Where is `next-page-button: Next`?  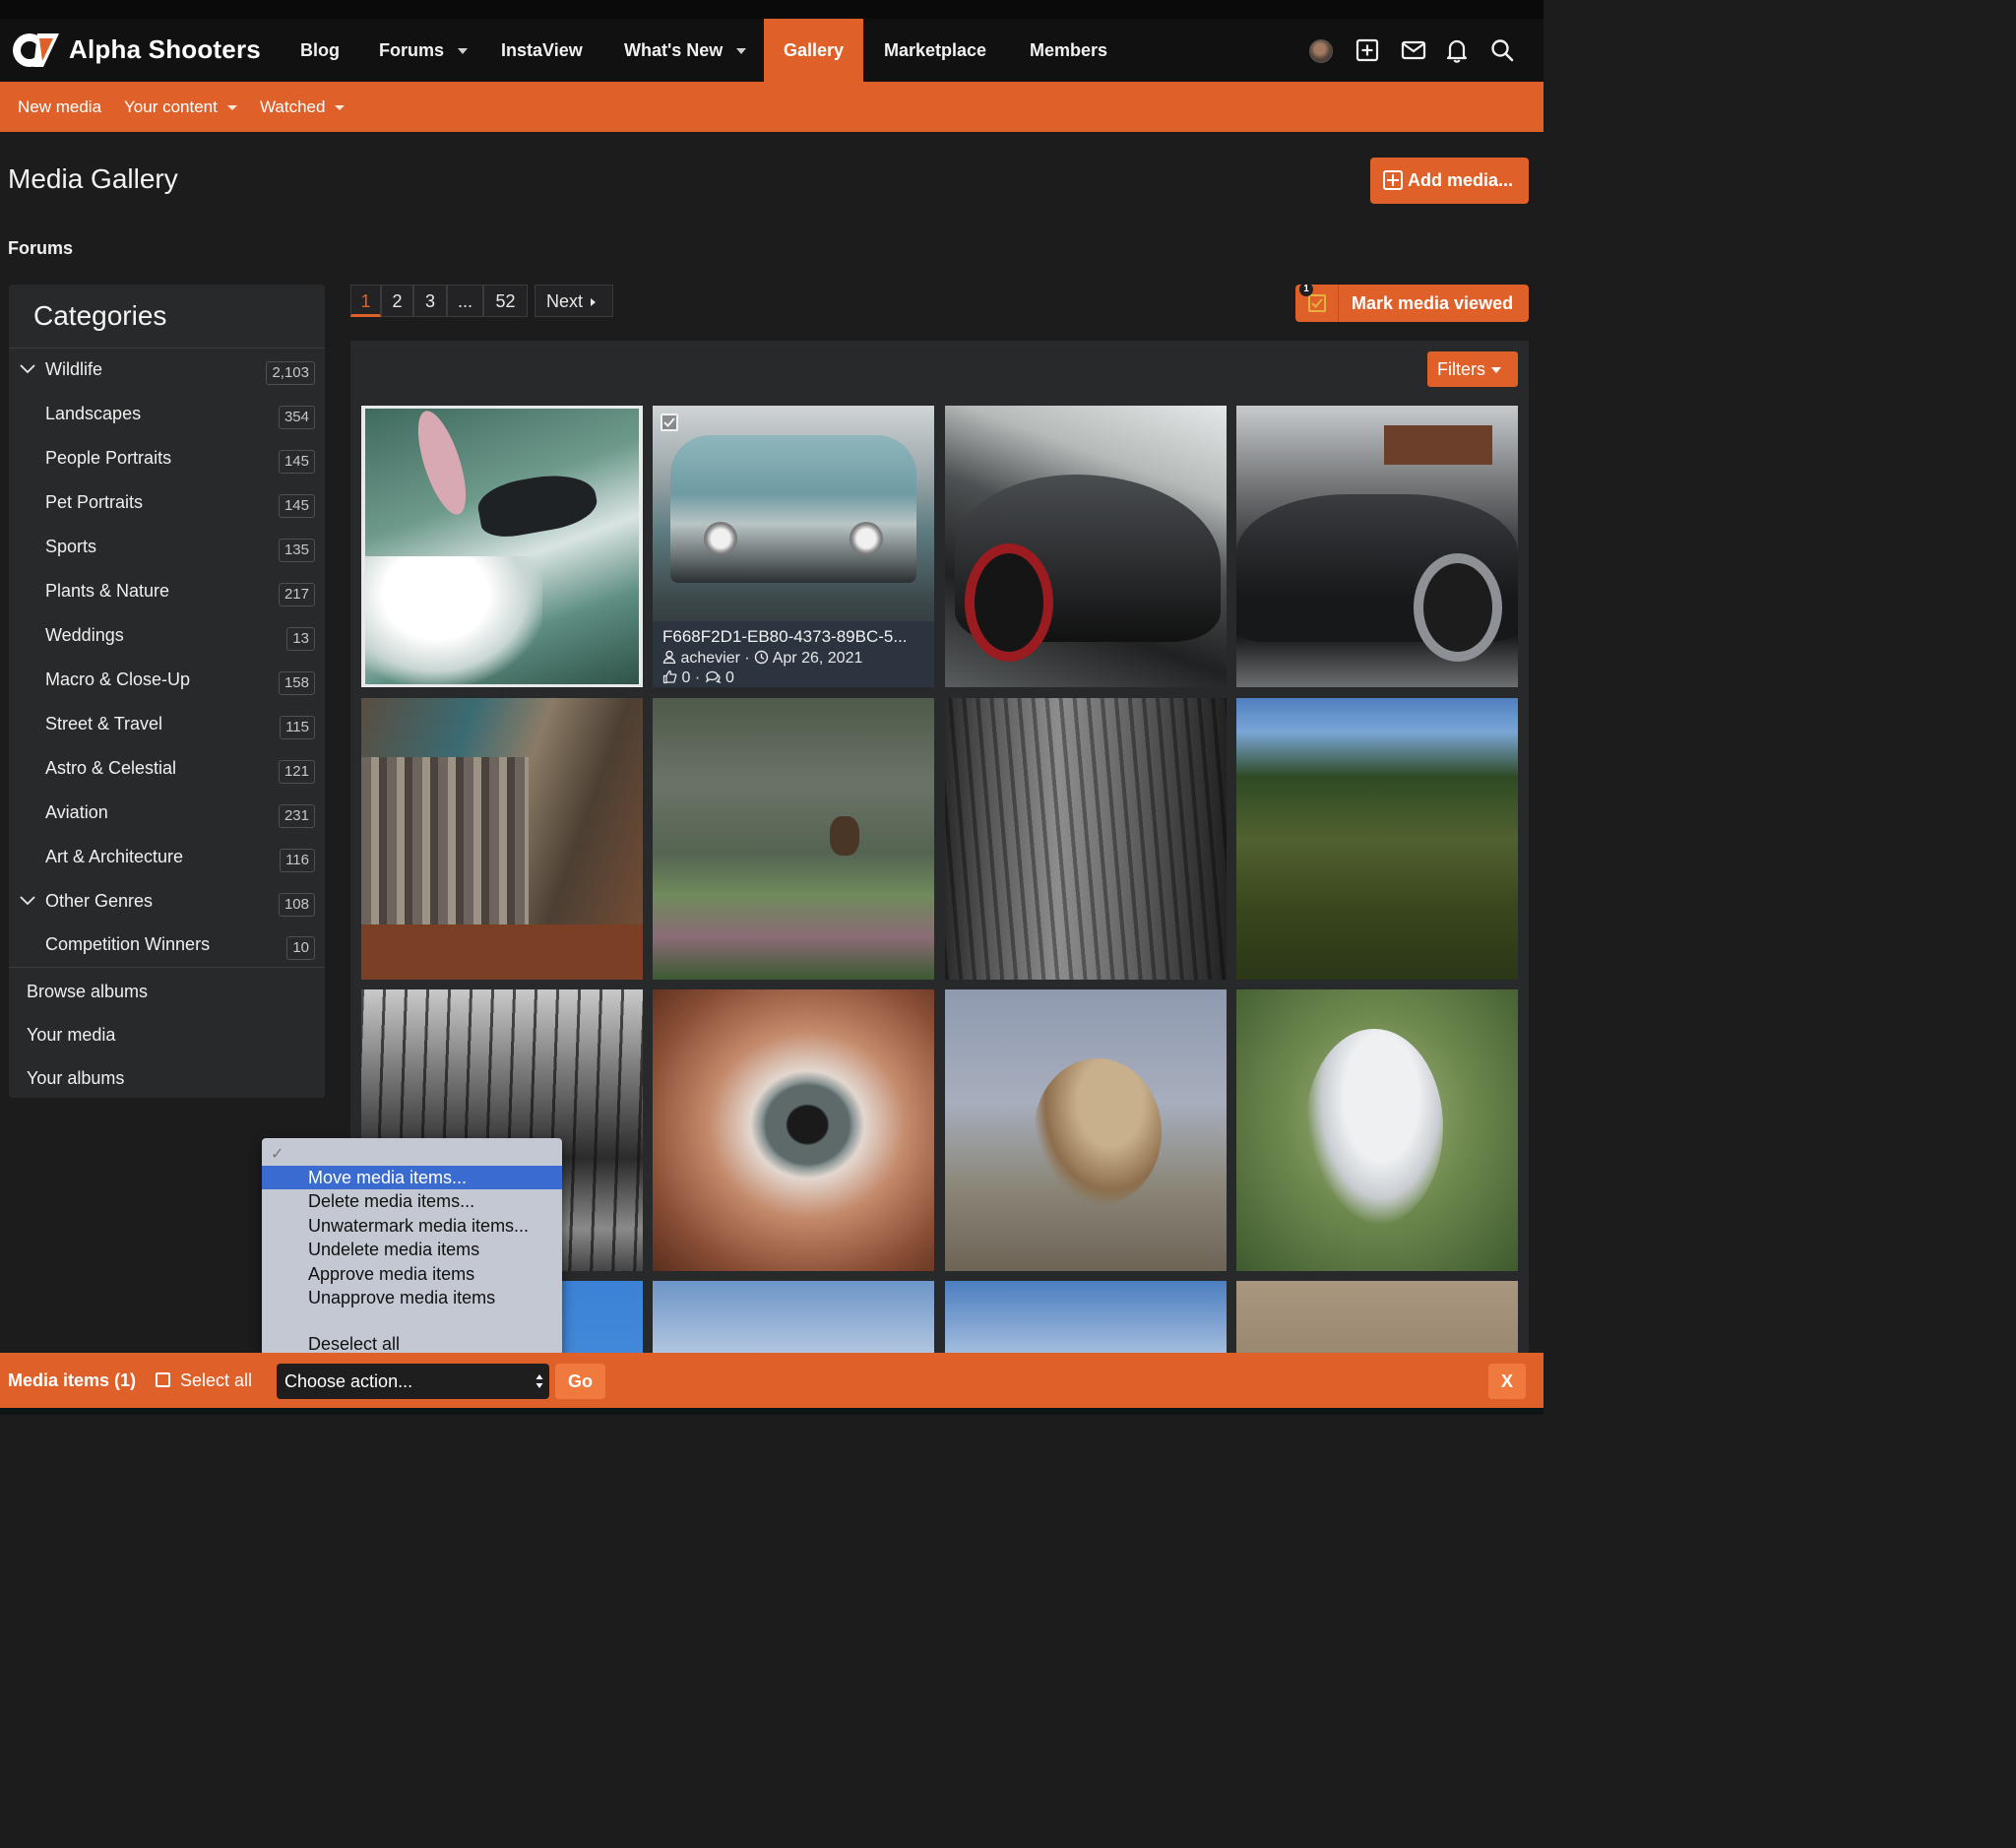
next-page-button: Next is located at coordinates (574, 301).